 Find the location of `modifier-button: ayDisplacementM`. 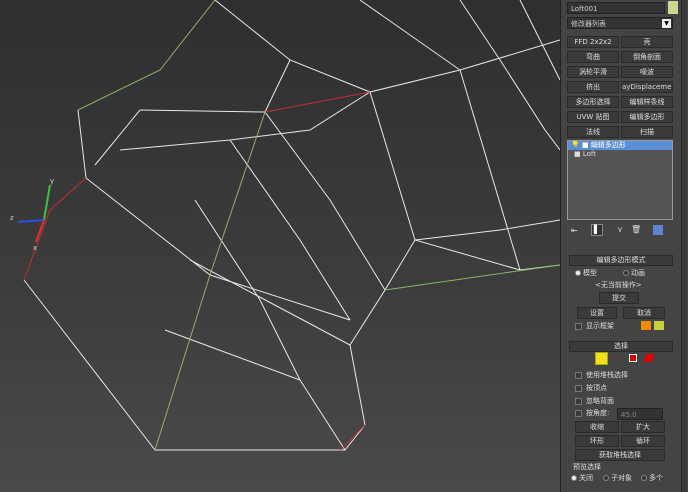

modifier-button: ayDisplacementM is located at coordinates (647, 87).